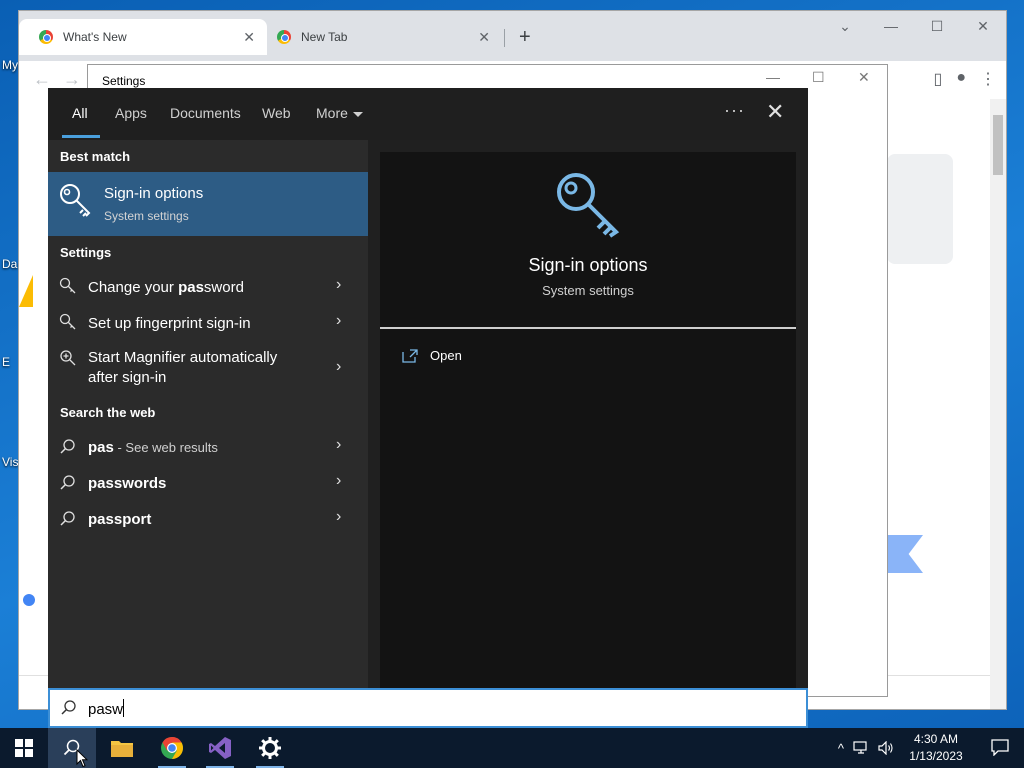 This screenshot has width=1024, height=768. What do you see at coordinates (72, 79) in the screenshot?
I see `forward-arrow-icon: →` at bounding box center [72, 79].